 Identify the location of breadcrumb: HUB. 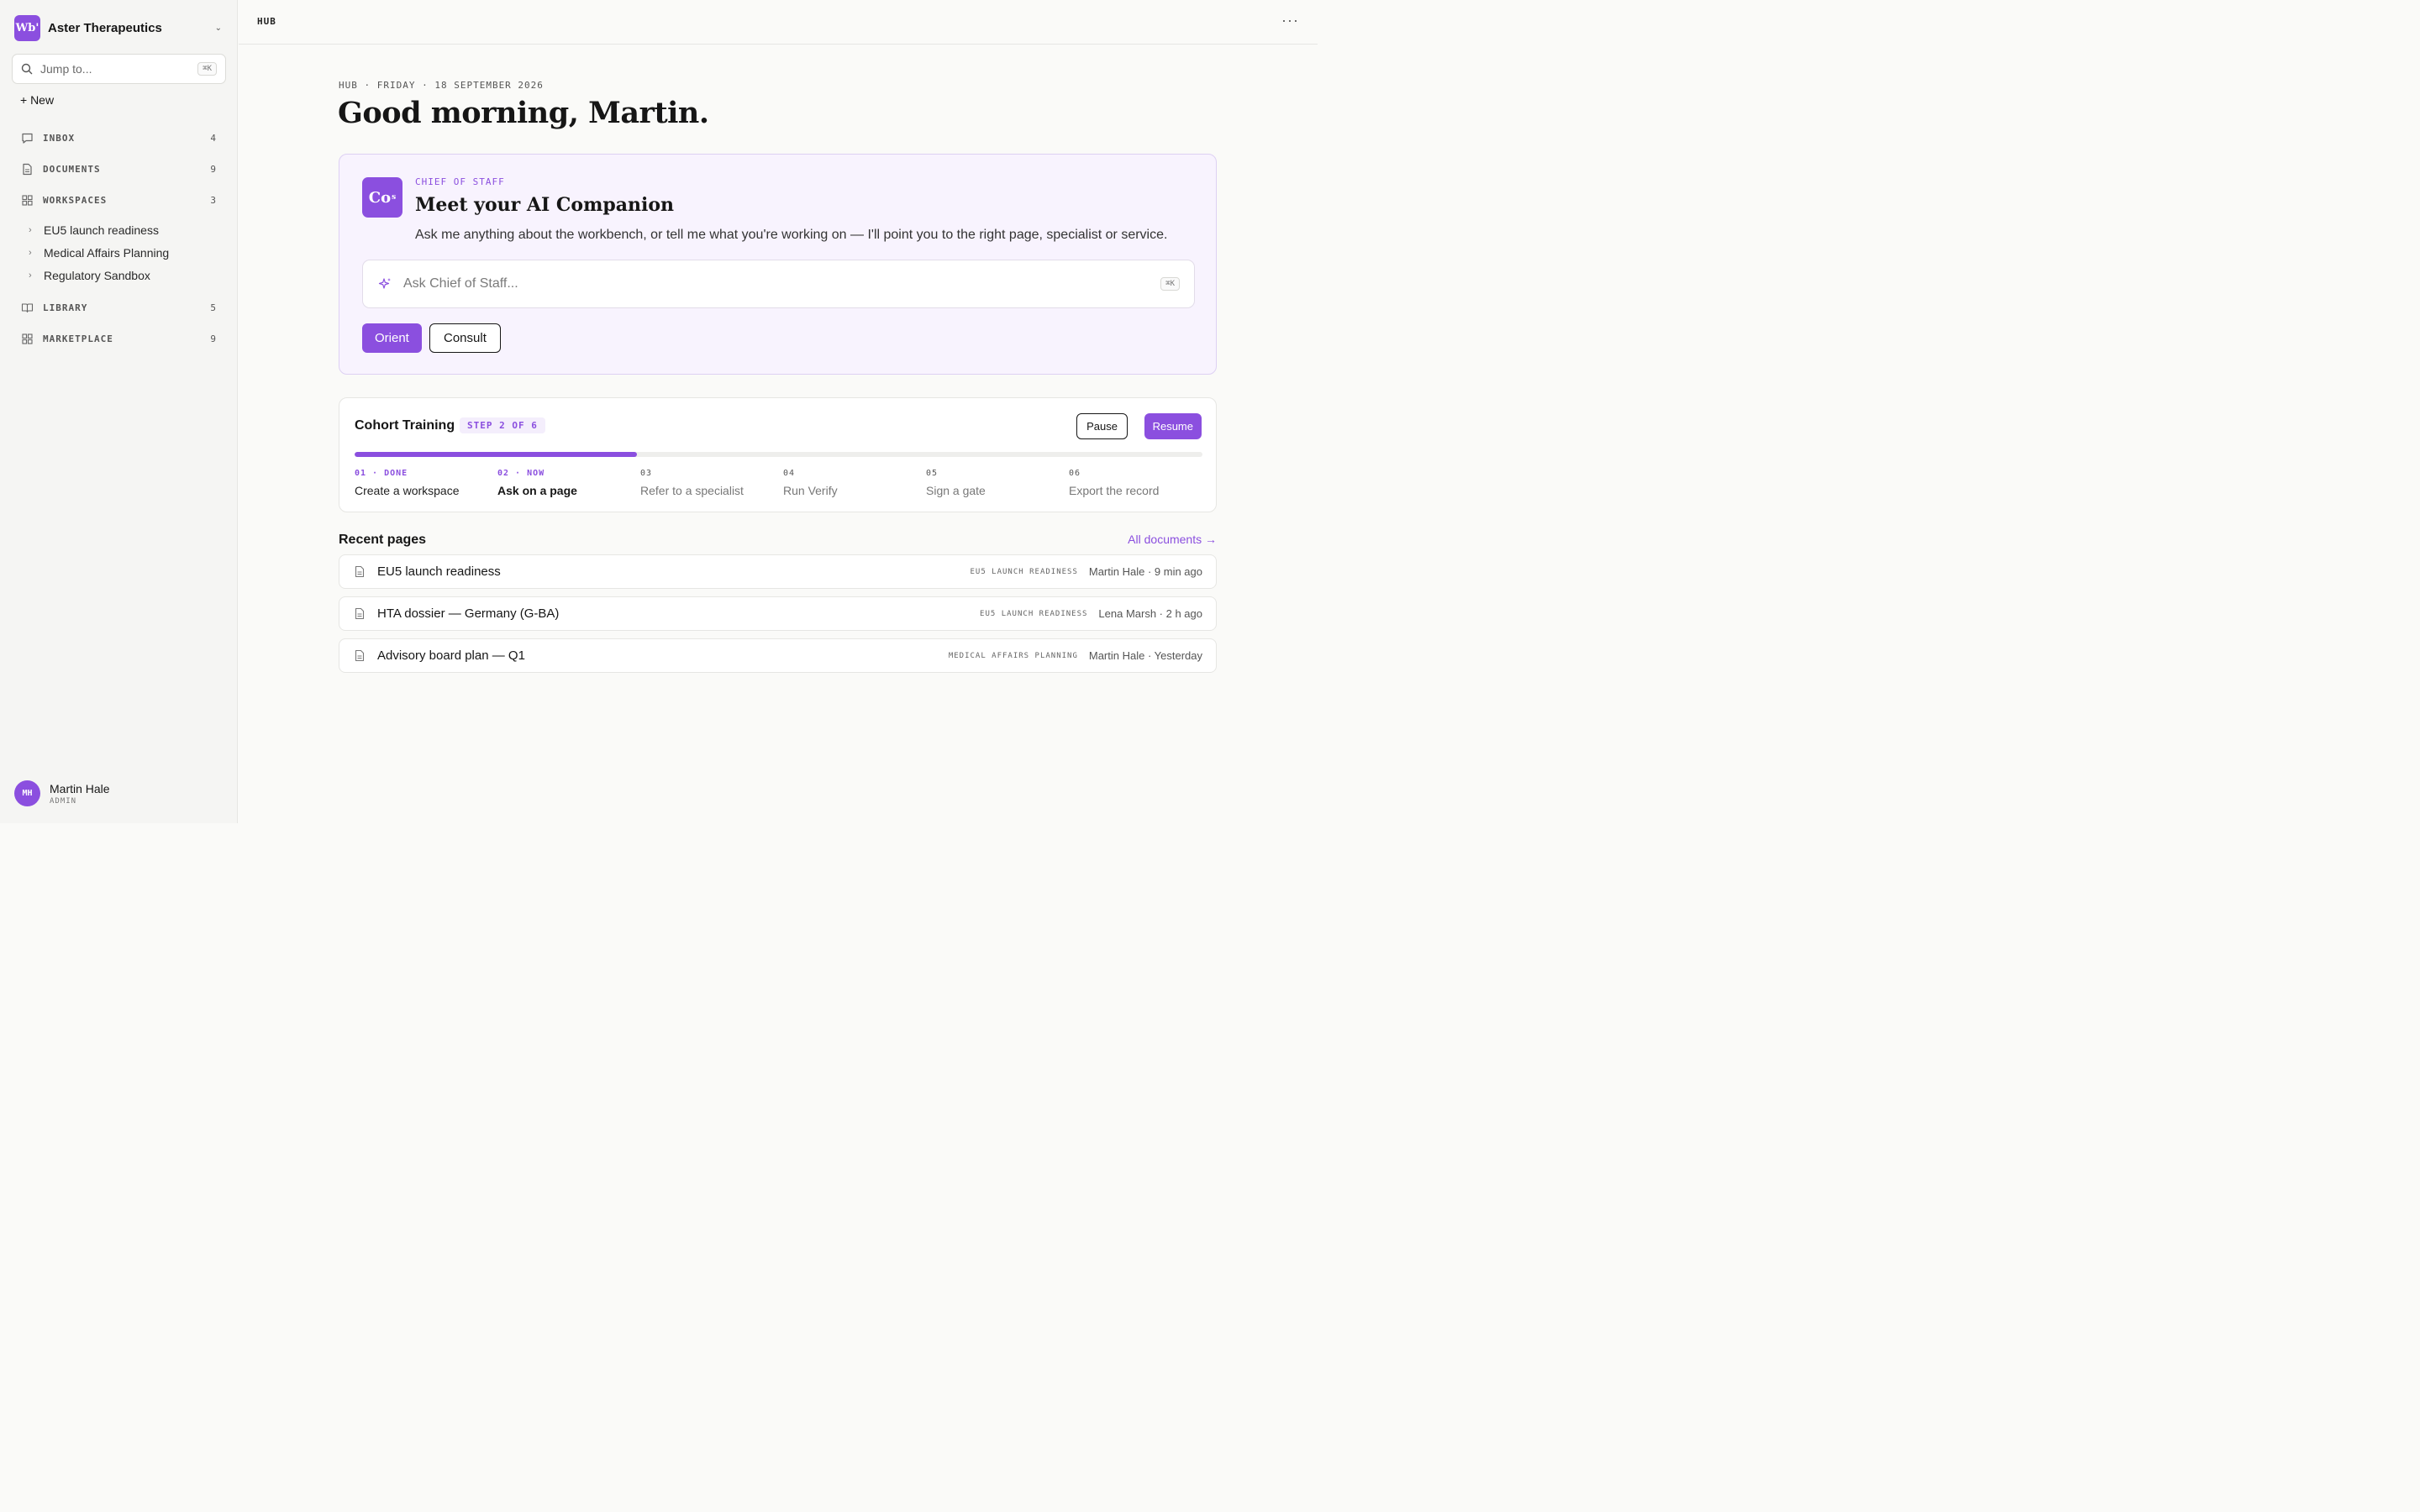
(266, 21).